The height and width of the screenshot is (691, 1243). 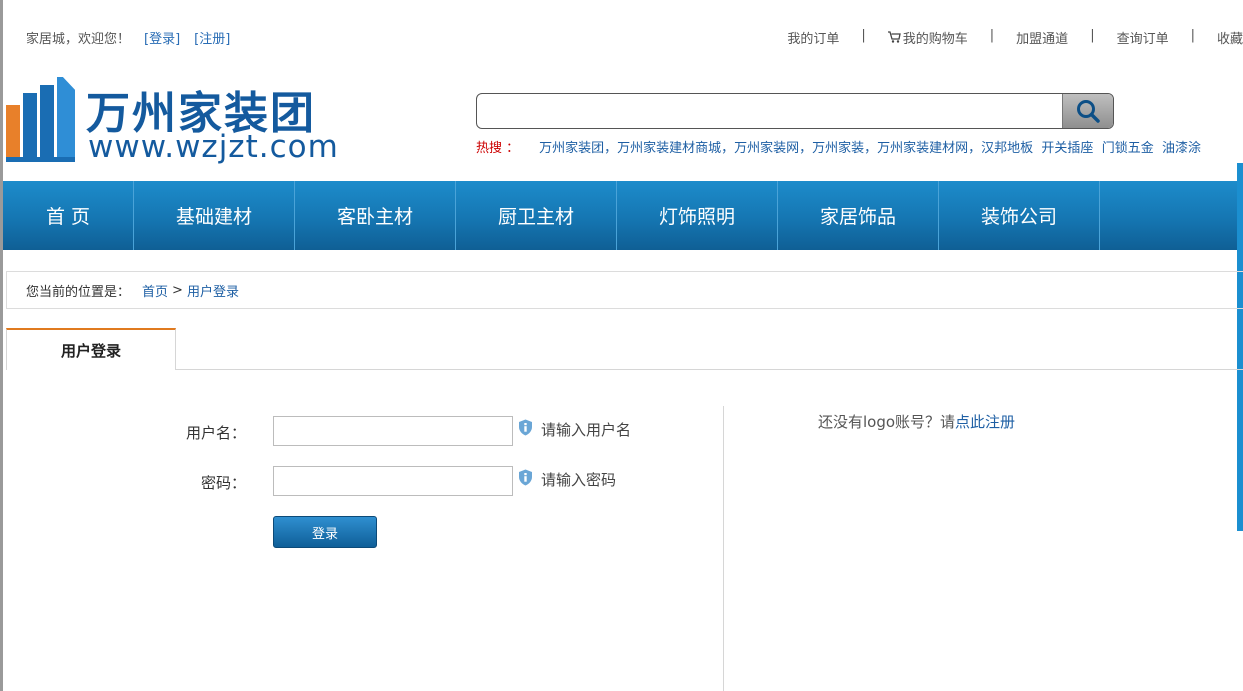 What do you see at coordinates (91, 349) in the screenshot?
I see `tab-user-login: 用户登录` at bounding box center [91, 349].